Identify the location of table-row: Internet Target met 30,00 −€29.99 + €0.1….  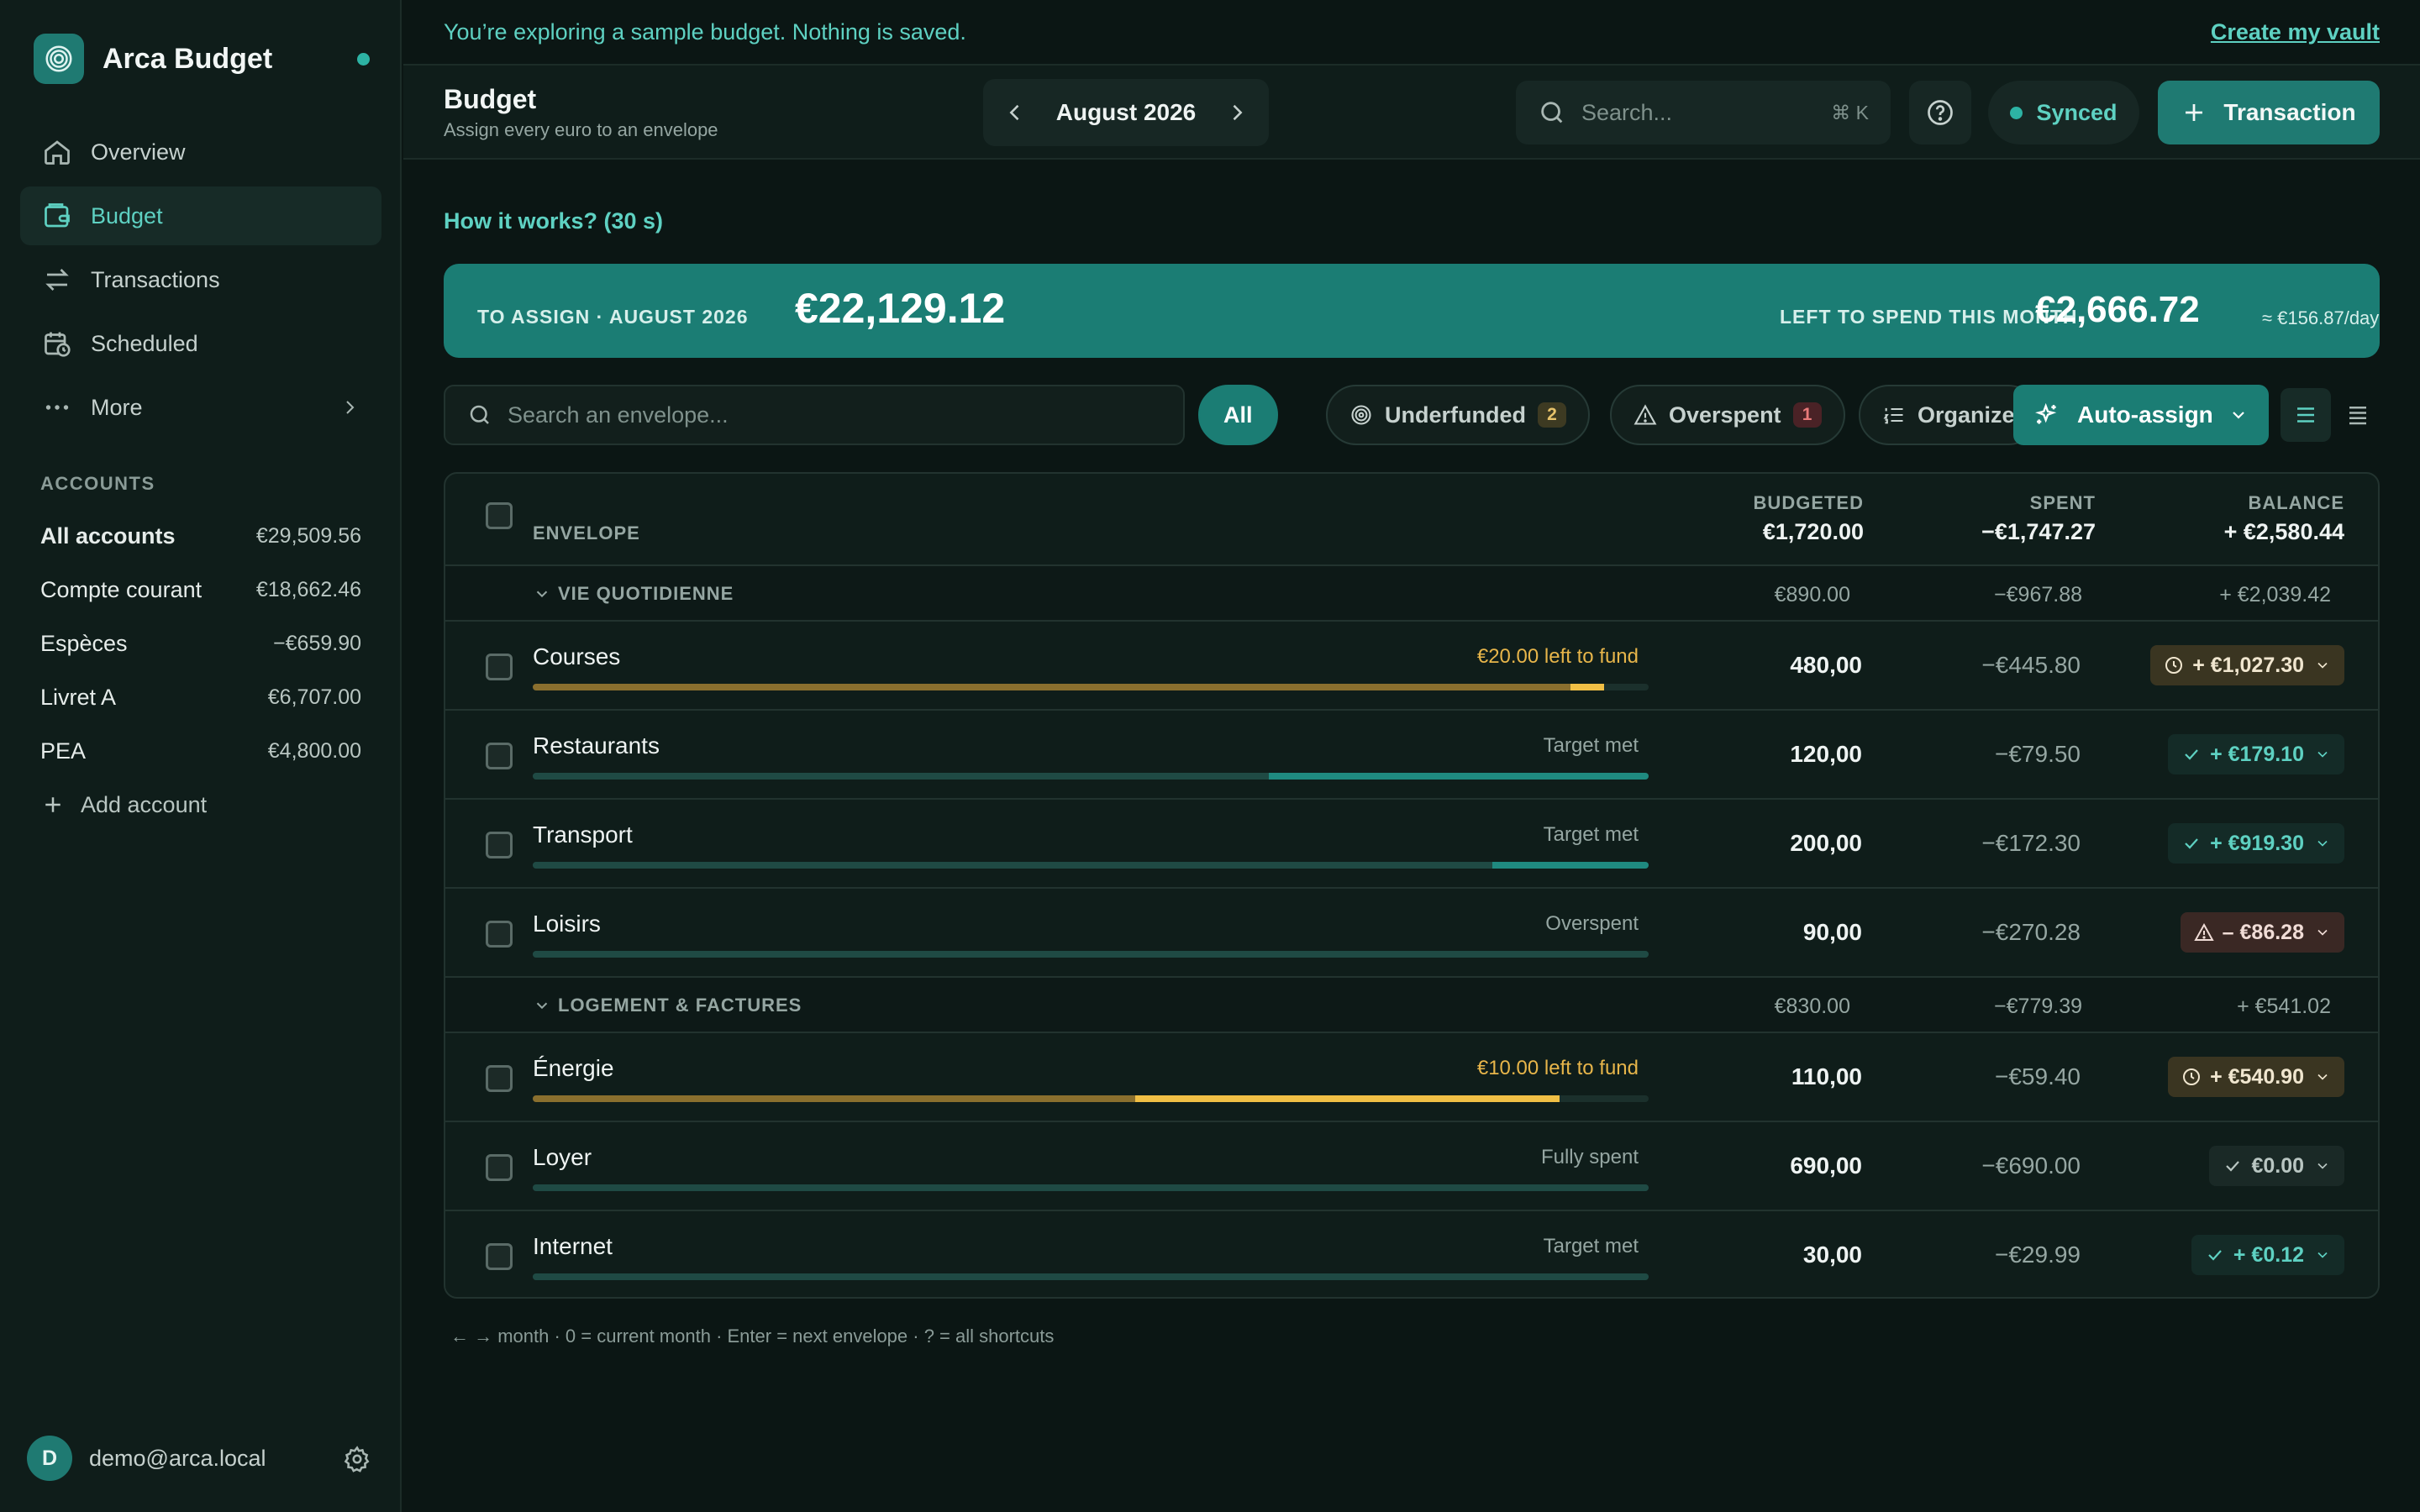
(1411, 1254).